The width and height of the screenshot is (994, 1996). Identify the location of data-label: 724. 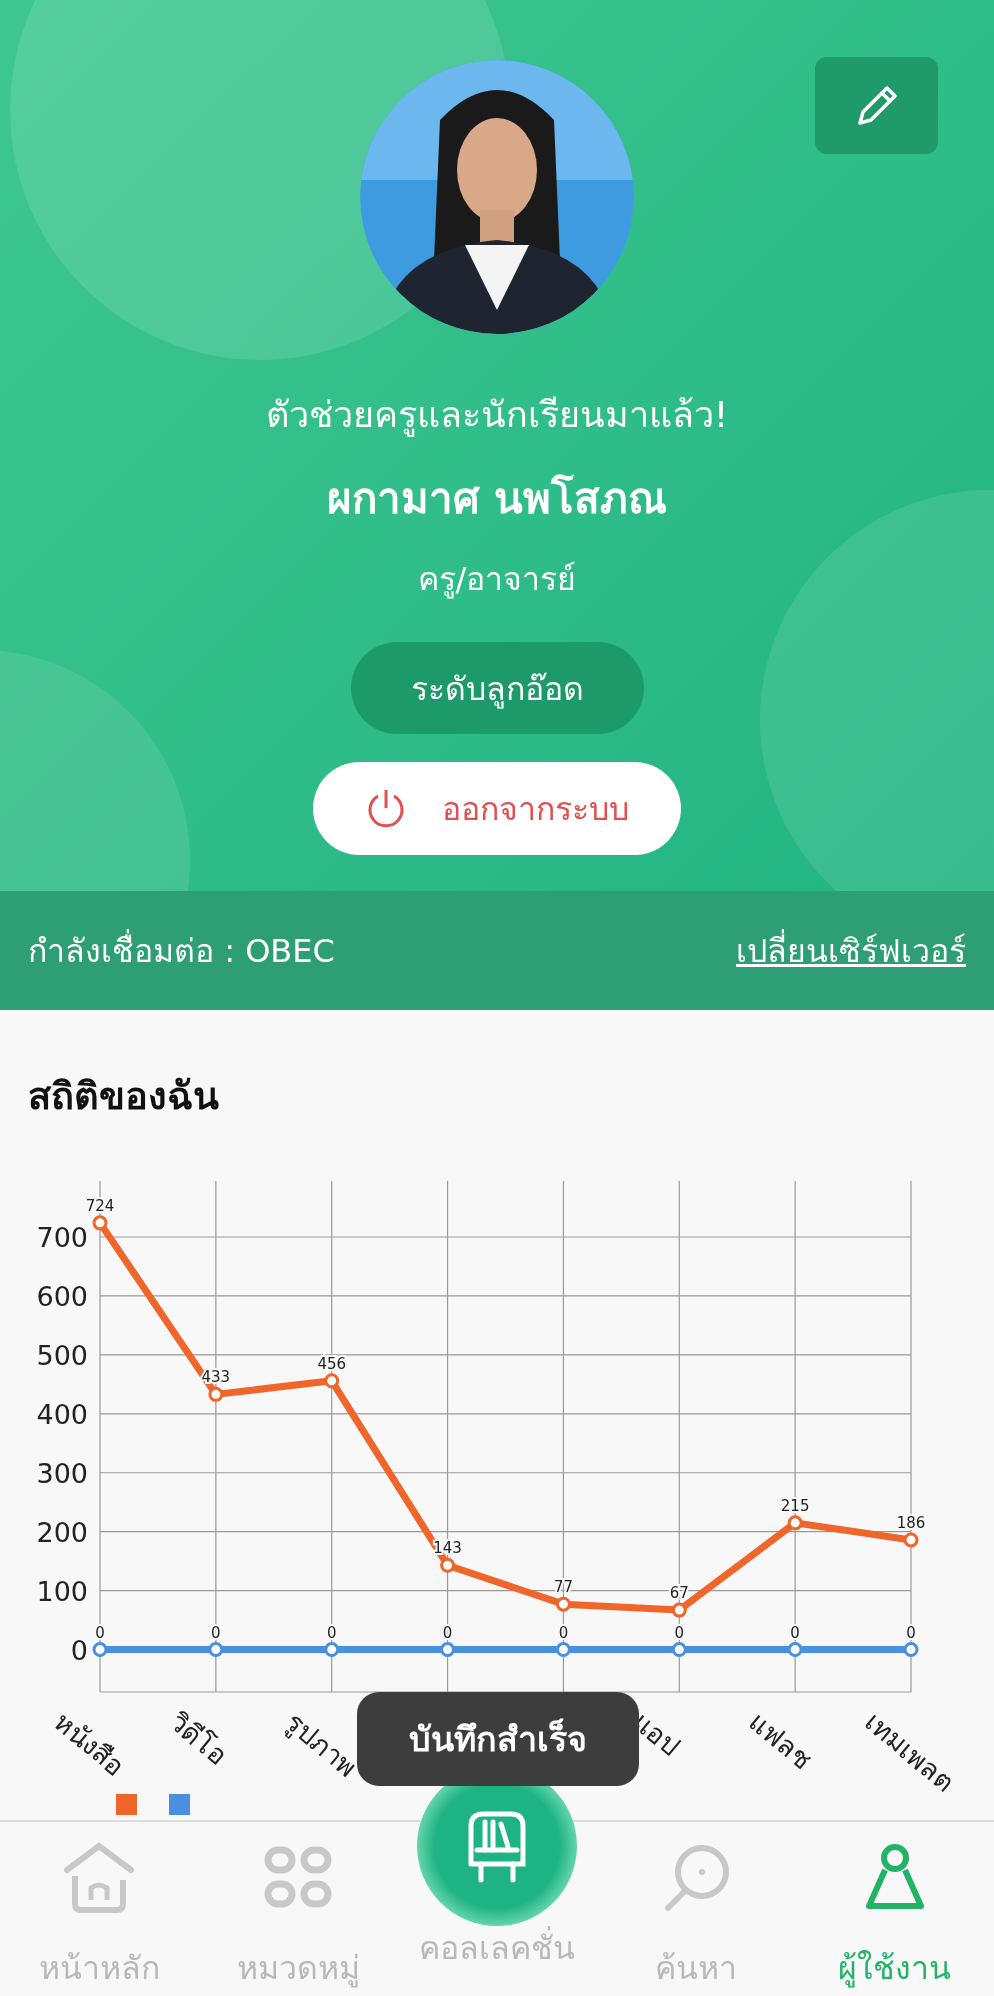
(100, 1205).